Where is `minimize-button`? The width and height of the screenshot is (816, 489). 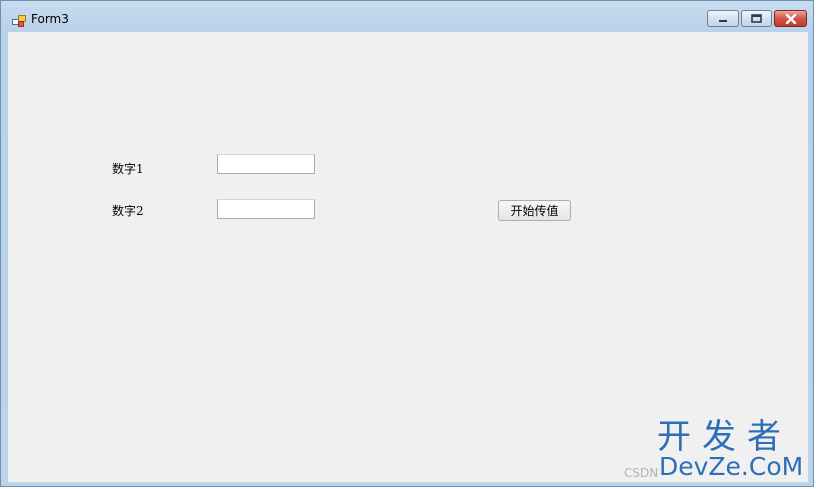
minimize-button is located at coordinates (723, 18).